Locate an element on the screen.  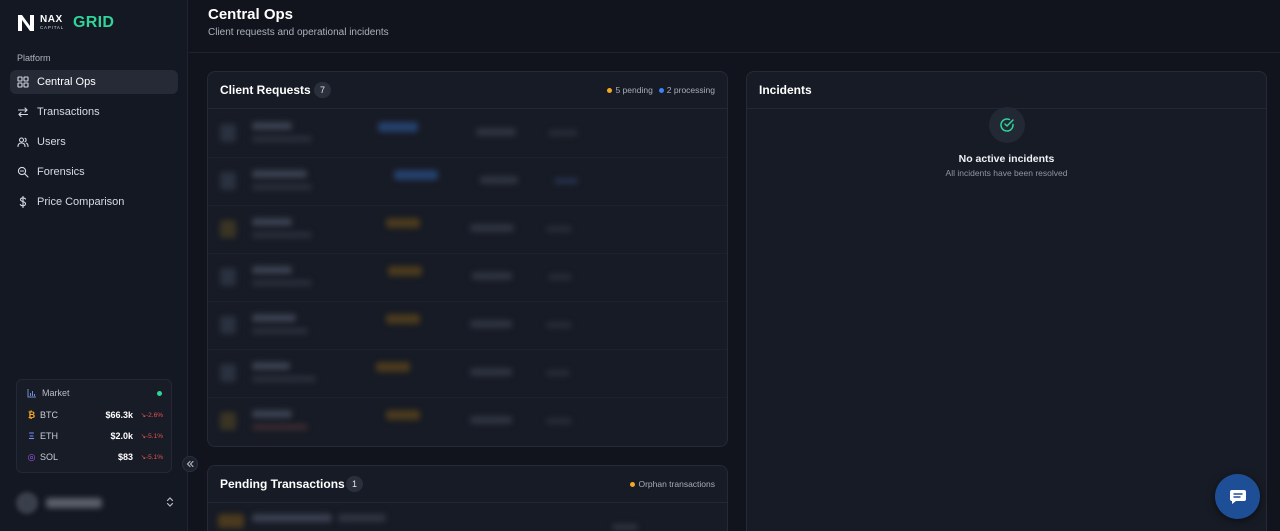
sidebar-item-forensics: Forensics is located at coordinates (94, 172).